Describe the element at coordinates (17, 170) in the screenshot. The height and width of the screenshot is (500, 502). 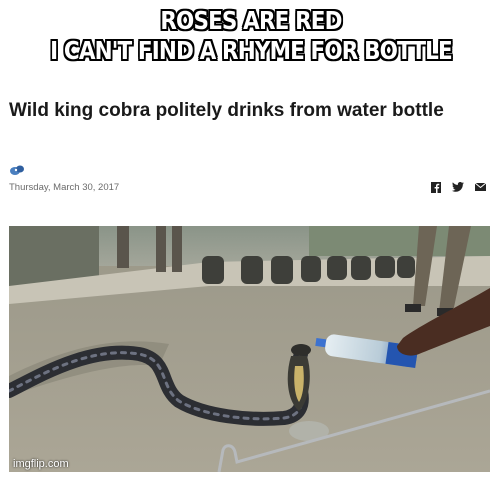
I see `news-logo-icon` at that location.